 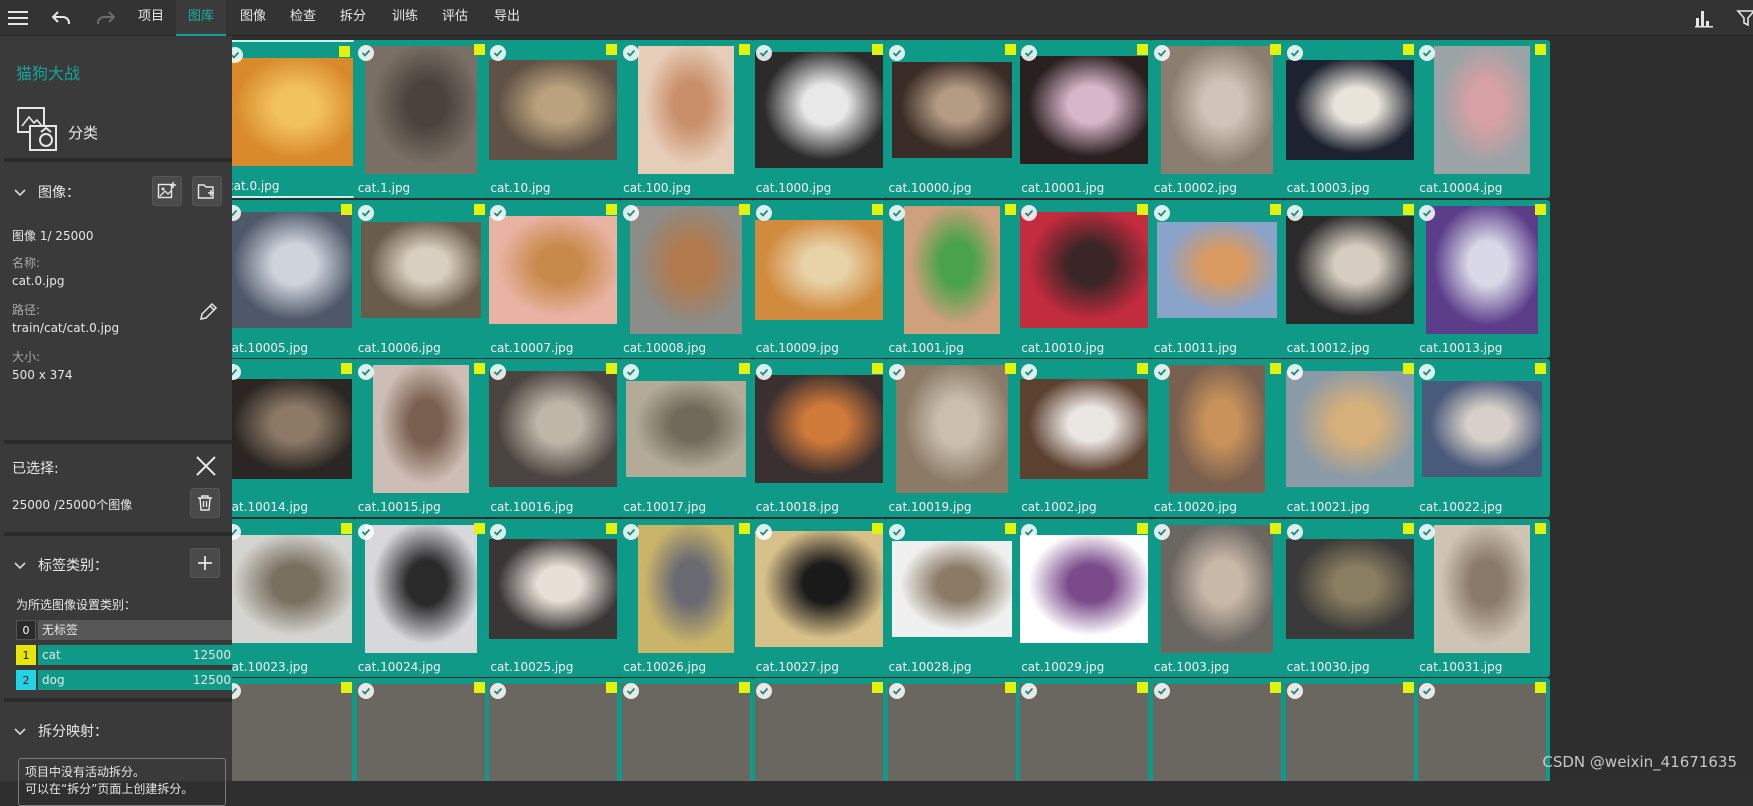 What do you see at coordinates (126, 655) in the screenshot?
I see `label-row-cat: 1 cat 12500` at bounding box center [126, 655].